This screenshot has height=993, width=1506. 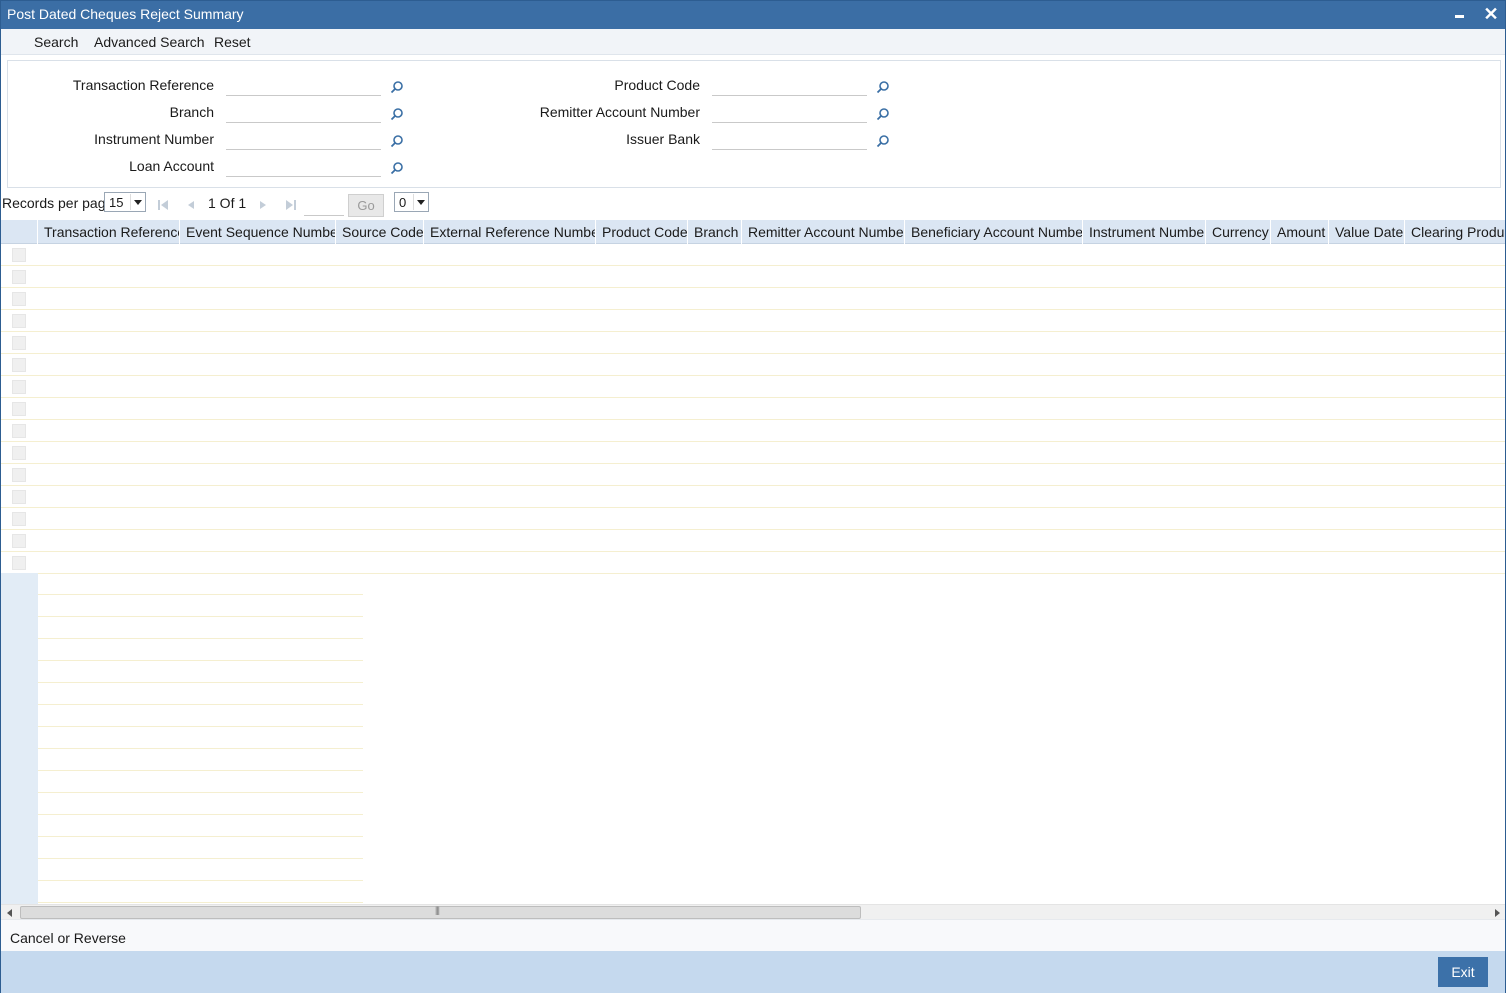 I want to click on scroll-left-icon, so click(x=10, y=912).